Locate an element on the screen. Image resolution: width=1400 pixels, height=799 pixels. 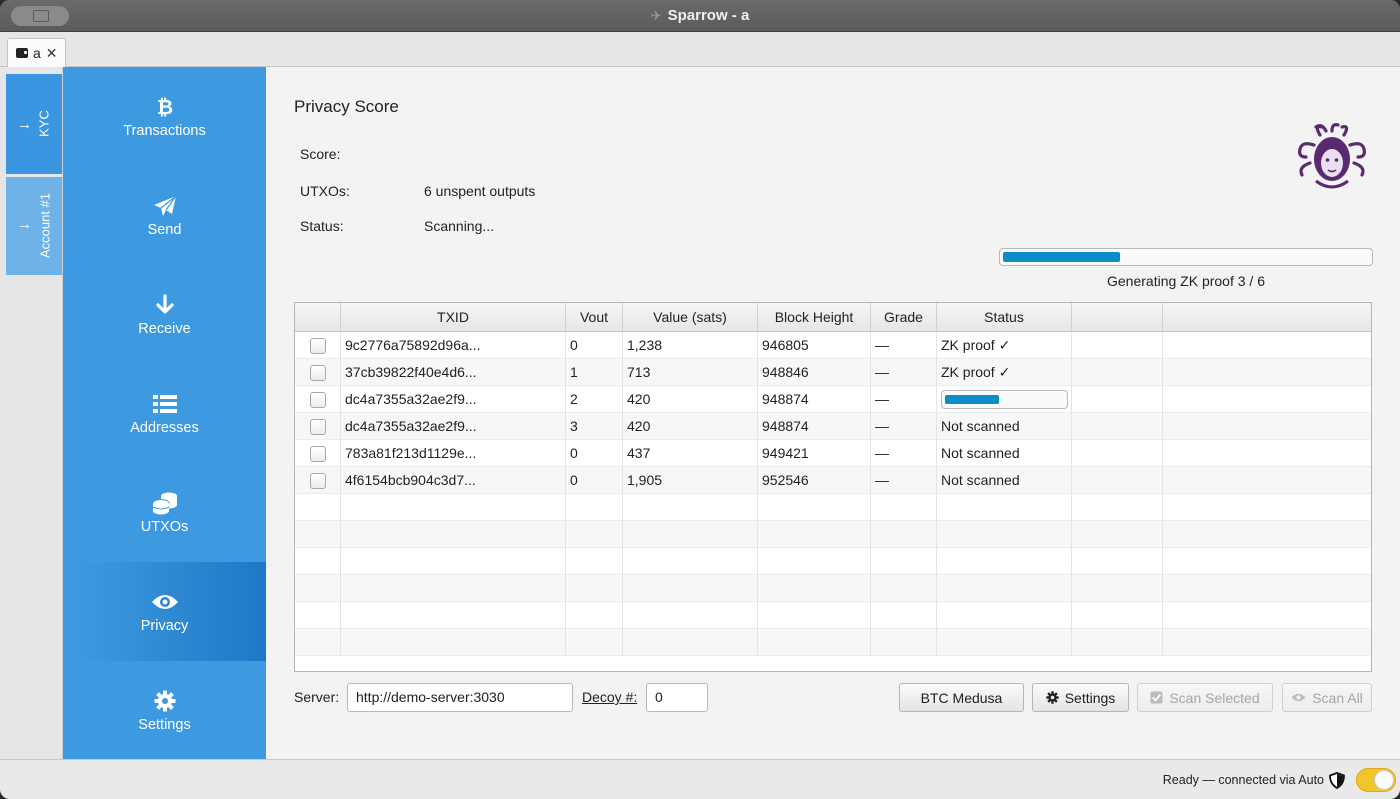
column-header-vout: Vout is located at coordinates (594, 317).